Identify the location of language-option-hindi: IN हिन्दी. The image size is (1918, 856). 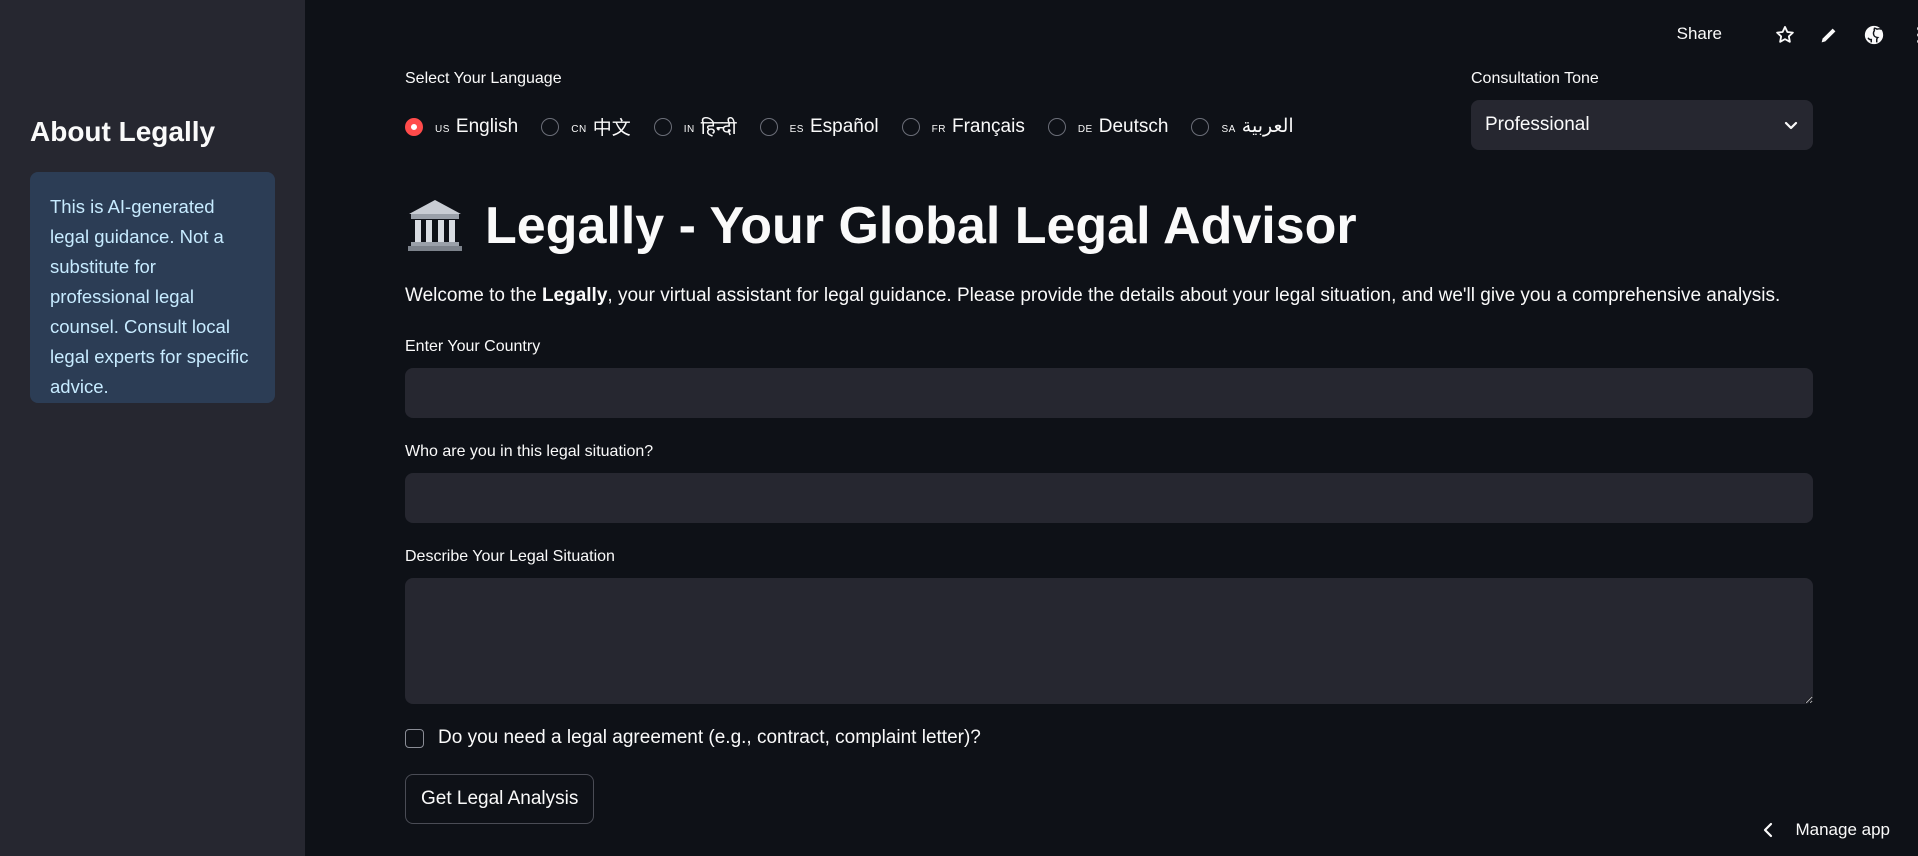
(695, 127).